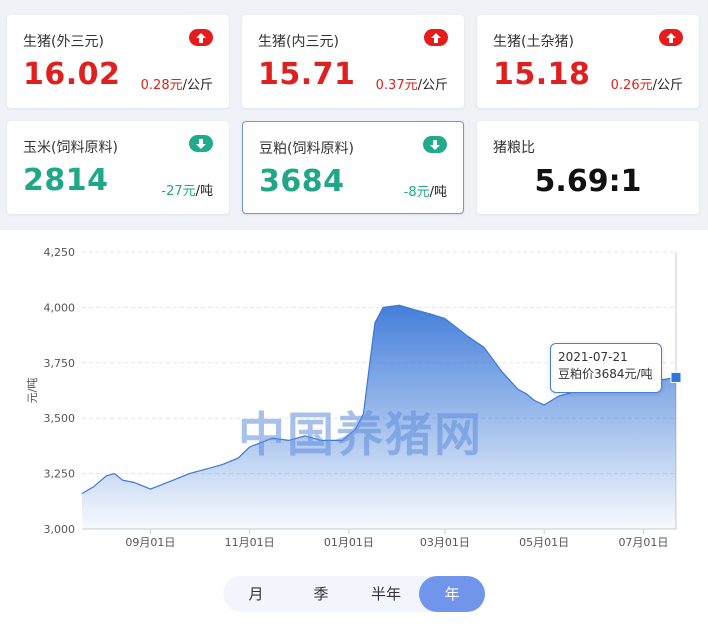  I want to click on card-title: 玉米(饲料原料), so click(70, 148).